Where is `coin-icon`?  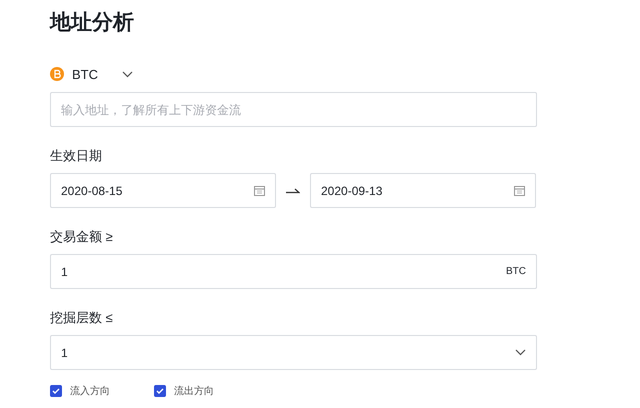
coin-icon is located at coordinates (57, 74).